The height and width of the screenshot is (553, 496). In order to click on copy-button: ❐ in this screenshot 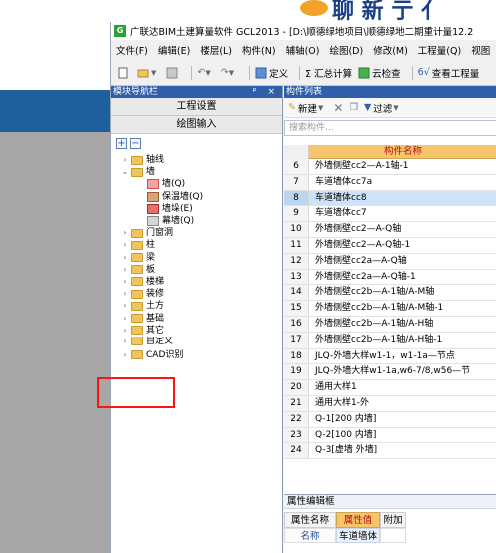, I will do `click(353, 107)`.